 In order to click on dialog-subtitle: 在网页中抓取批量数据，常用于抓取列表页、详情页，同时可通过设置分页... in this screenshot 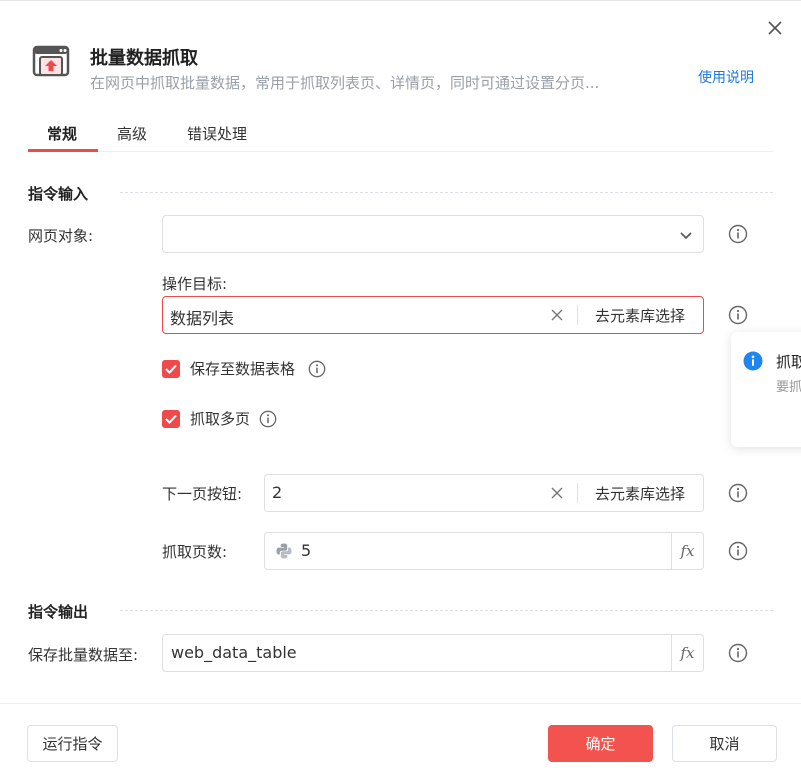, I will do `click(345, 83)`.